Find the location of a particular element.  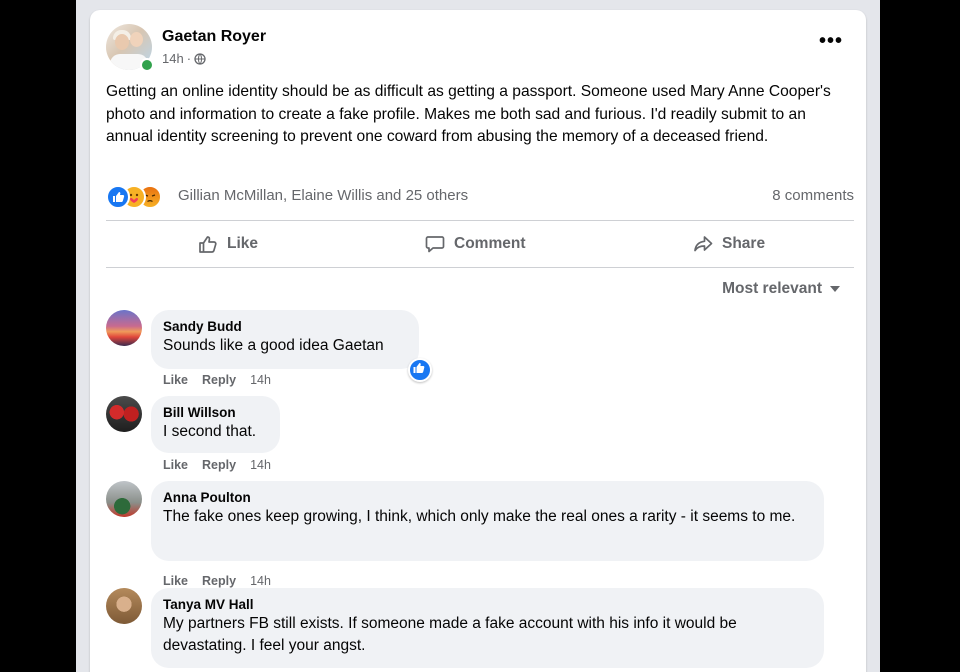

divider is located at coordinates (480, 267).